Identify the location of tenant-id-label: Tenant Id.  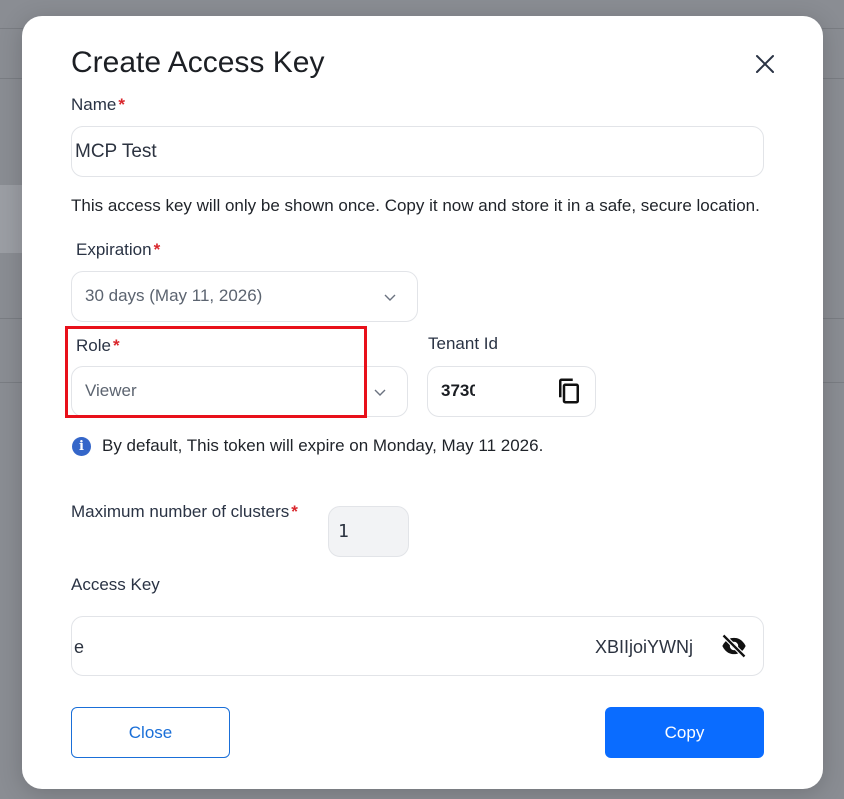
(463, 343).